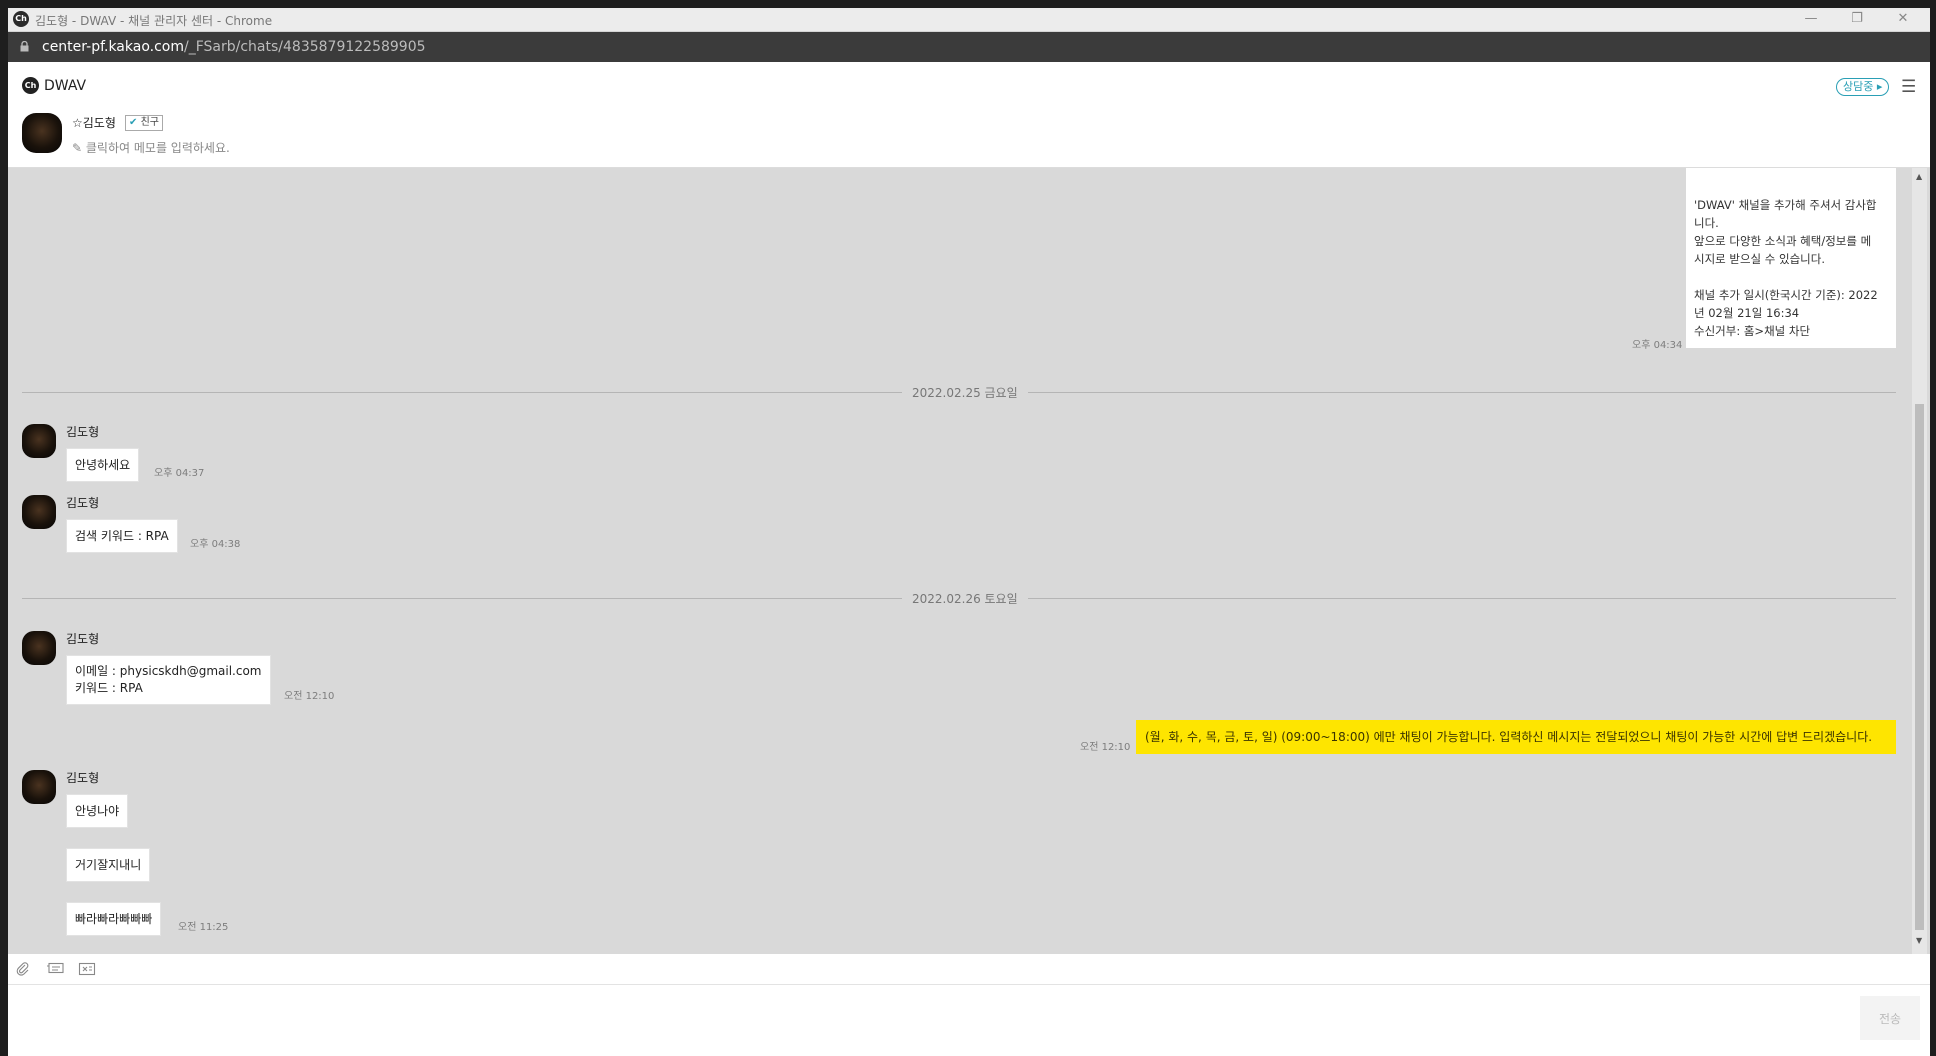  Describe the element at coordinates (133, 122) in the screenshot. I see `check-icon: ✔` at that location.